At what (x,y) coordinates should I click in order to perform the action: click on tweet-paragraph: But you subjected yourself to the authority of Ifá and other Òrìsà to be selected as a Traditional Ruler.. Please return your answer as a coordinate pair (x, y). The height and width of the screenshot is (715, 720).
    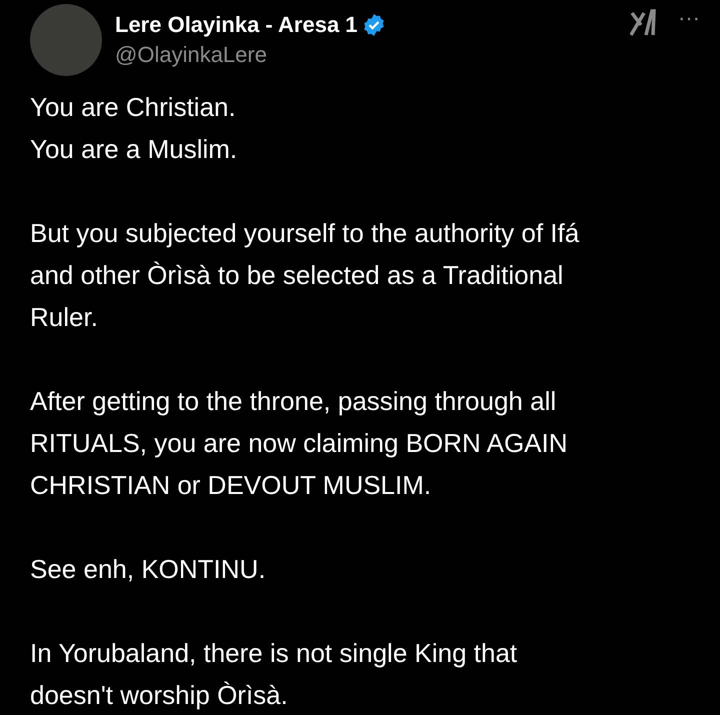
    Looking at the image, I should click on (305, 275).